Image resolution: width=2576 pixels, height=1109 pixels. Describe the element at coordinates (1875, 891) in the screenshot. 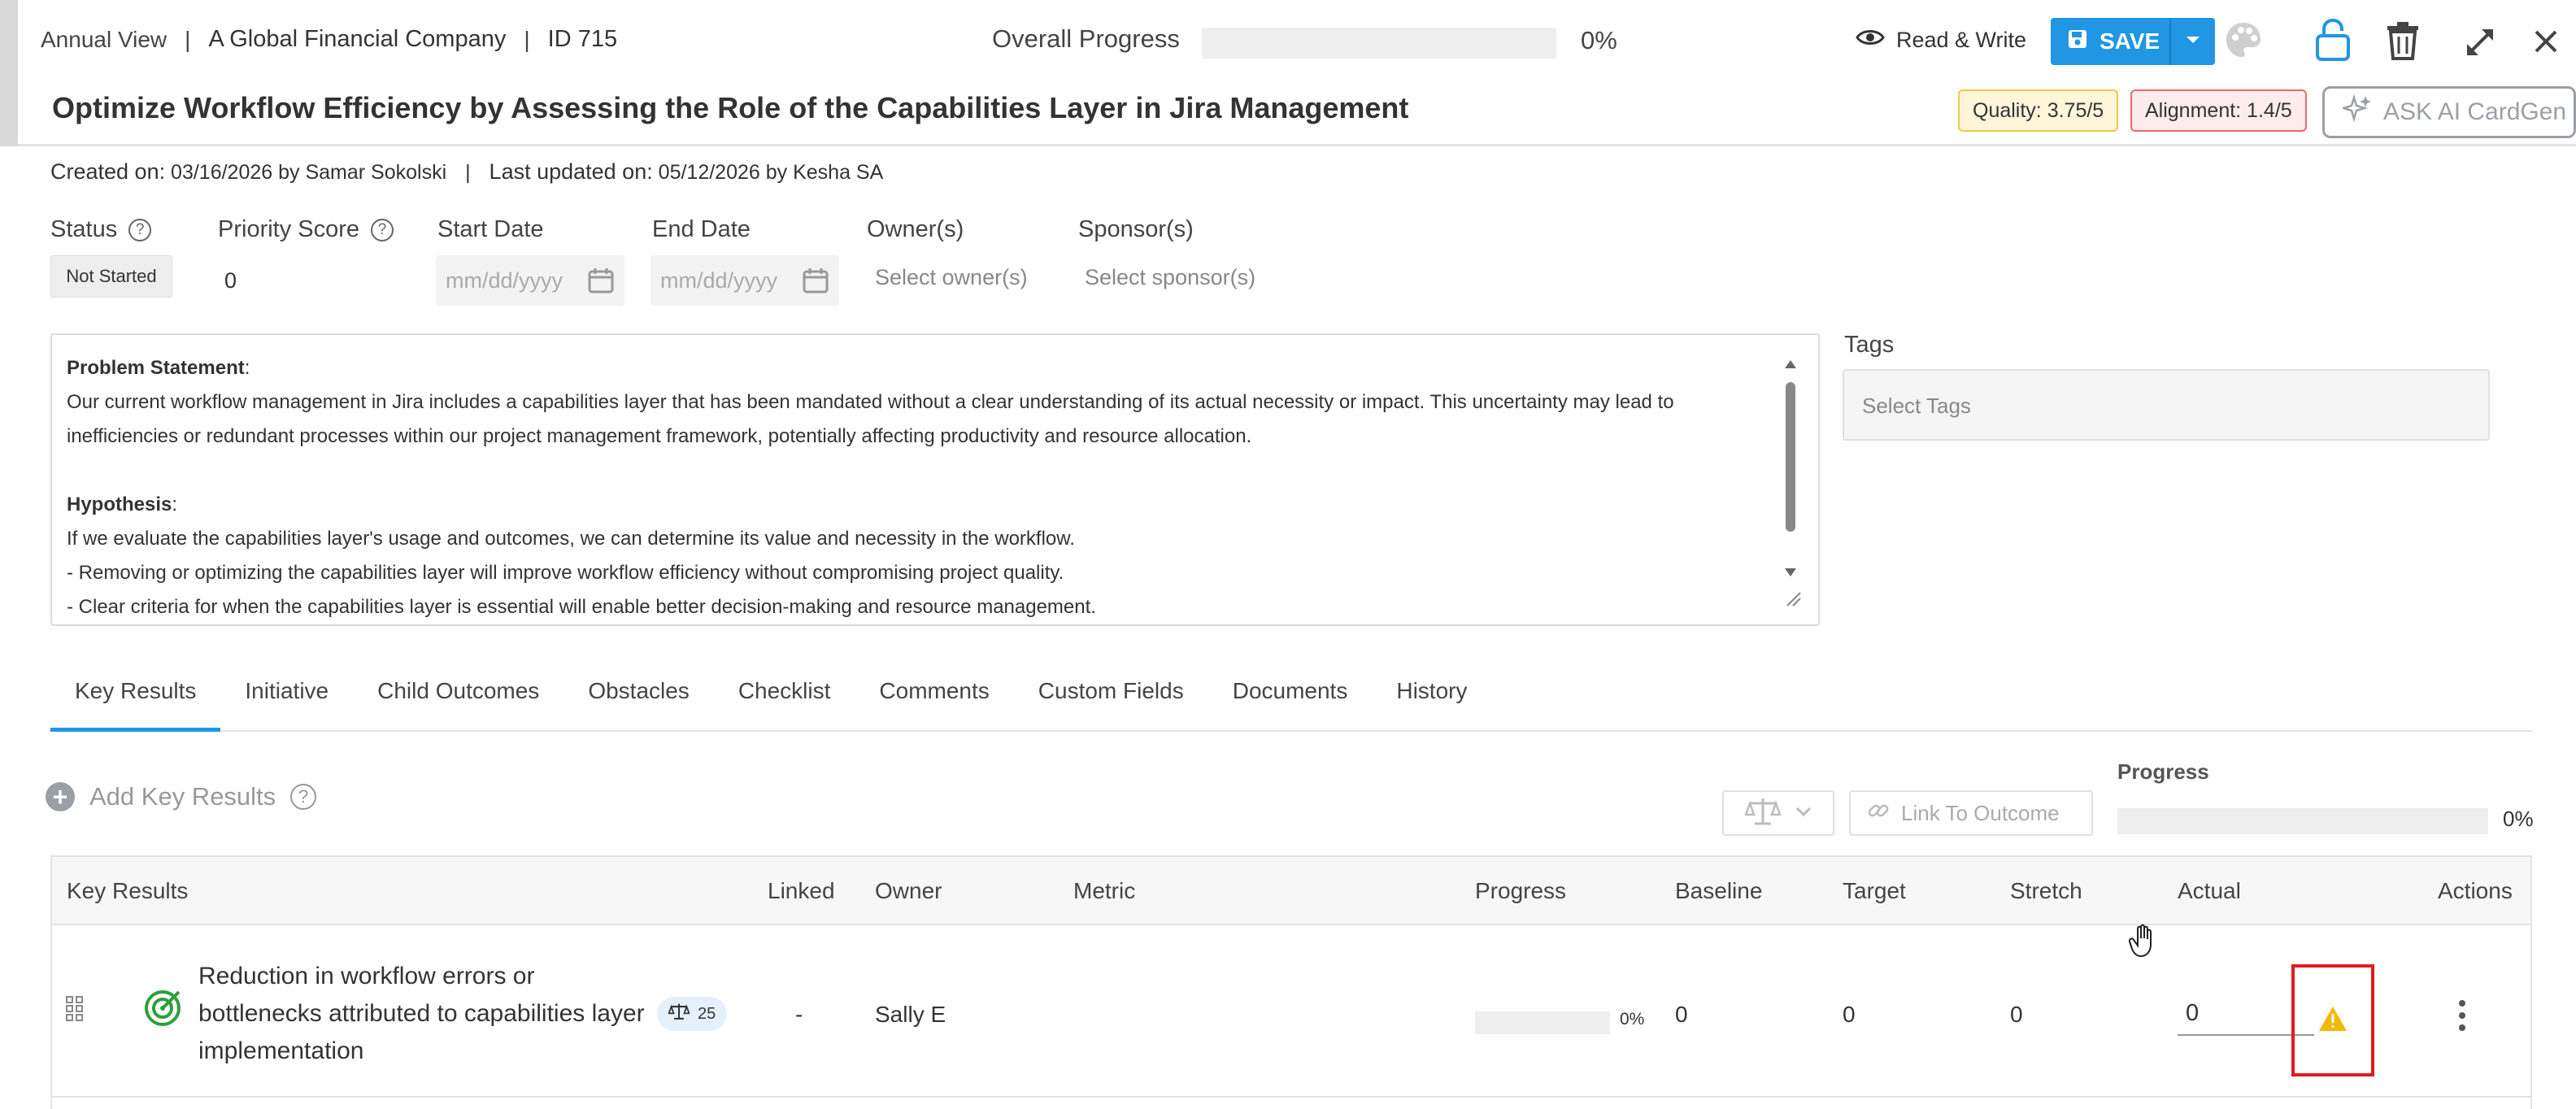

I see `column-header: Target` at that location.